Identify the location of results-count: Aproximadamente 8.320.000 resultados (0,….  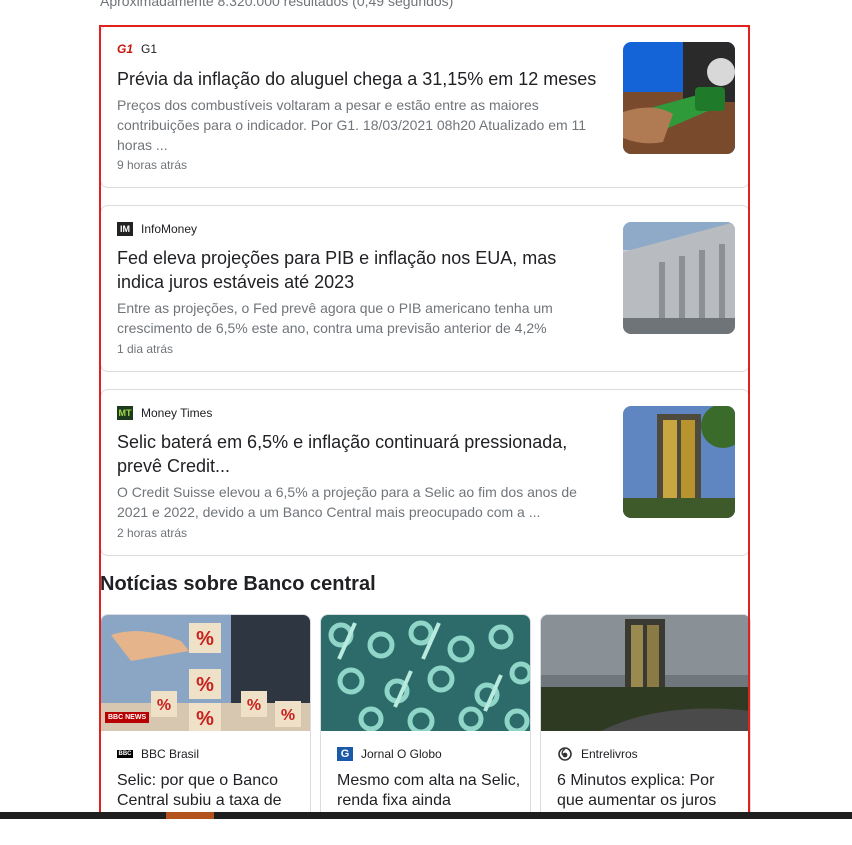
(277, 4).